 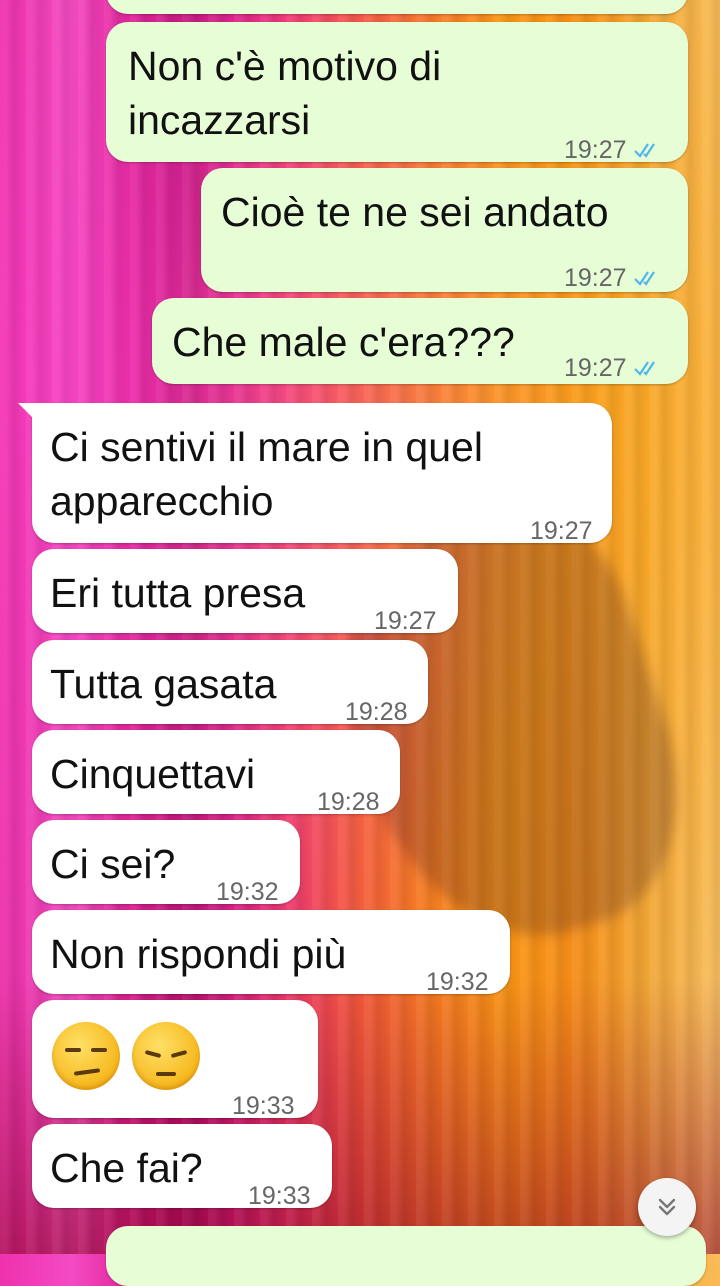 I want to click on message-bubble-incoming: 19:33, so click(x=175, y=1060).